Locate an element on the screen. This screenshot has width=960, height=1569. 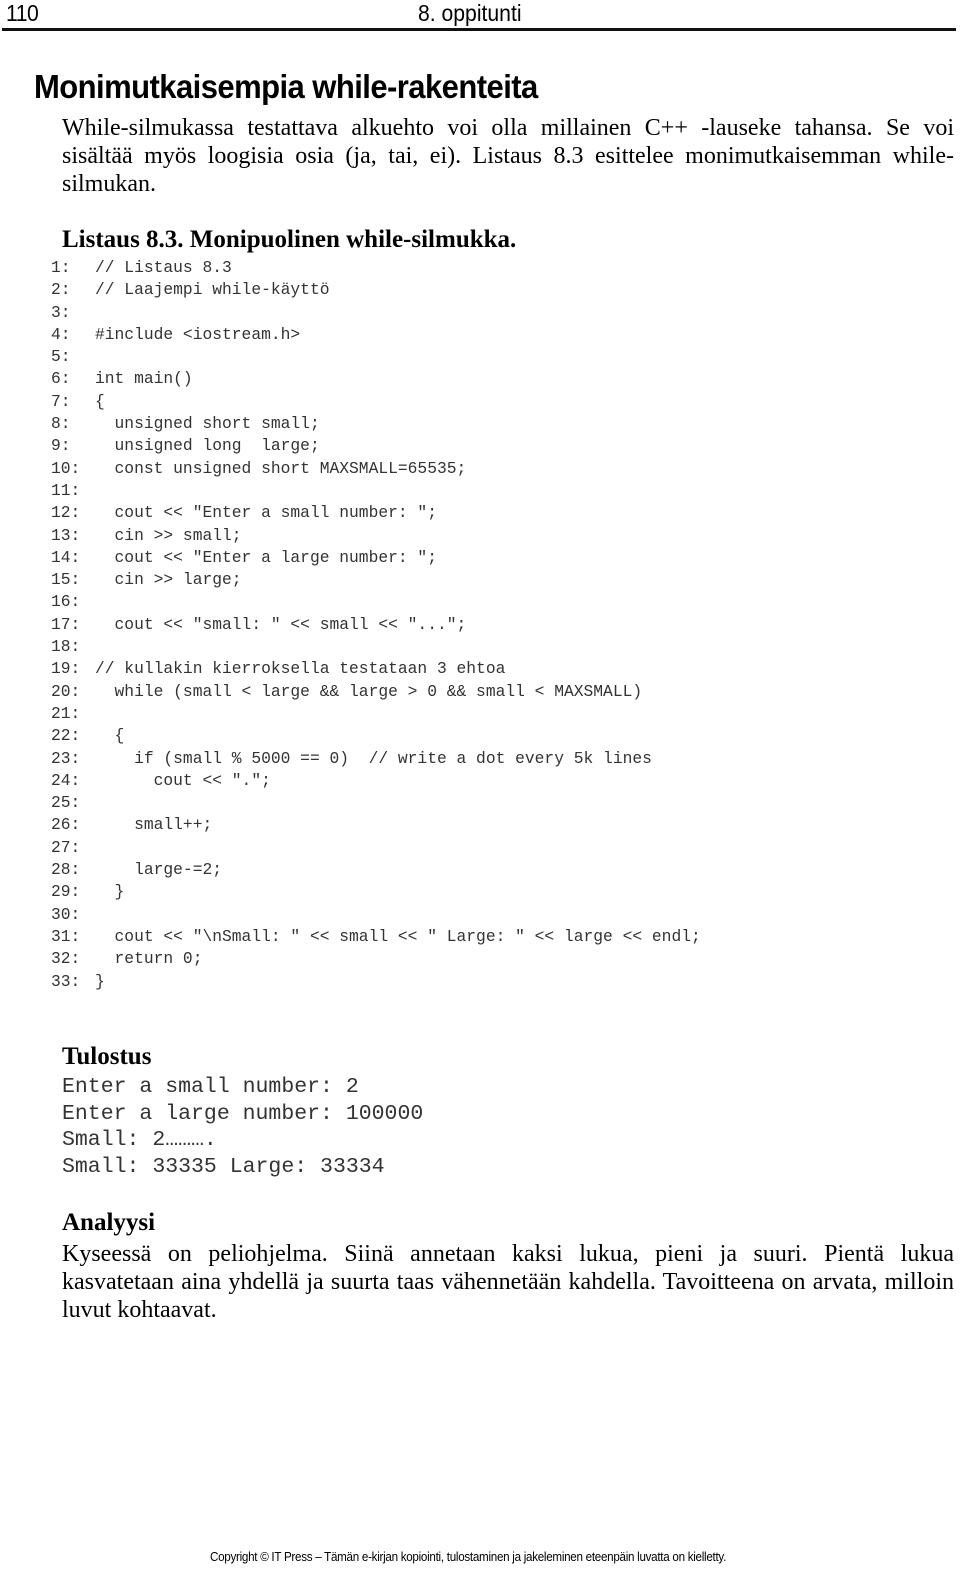
analysis-title: Analyysi is located at coordinates (109, 1222).